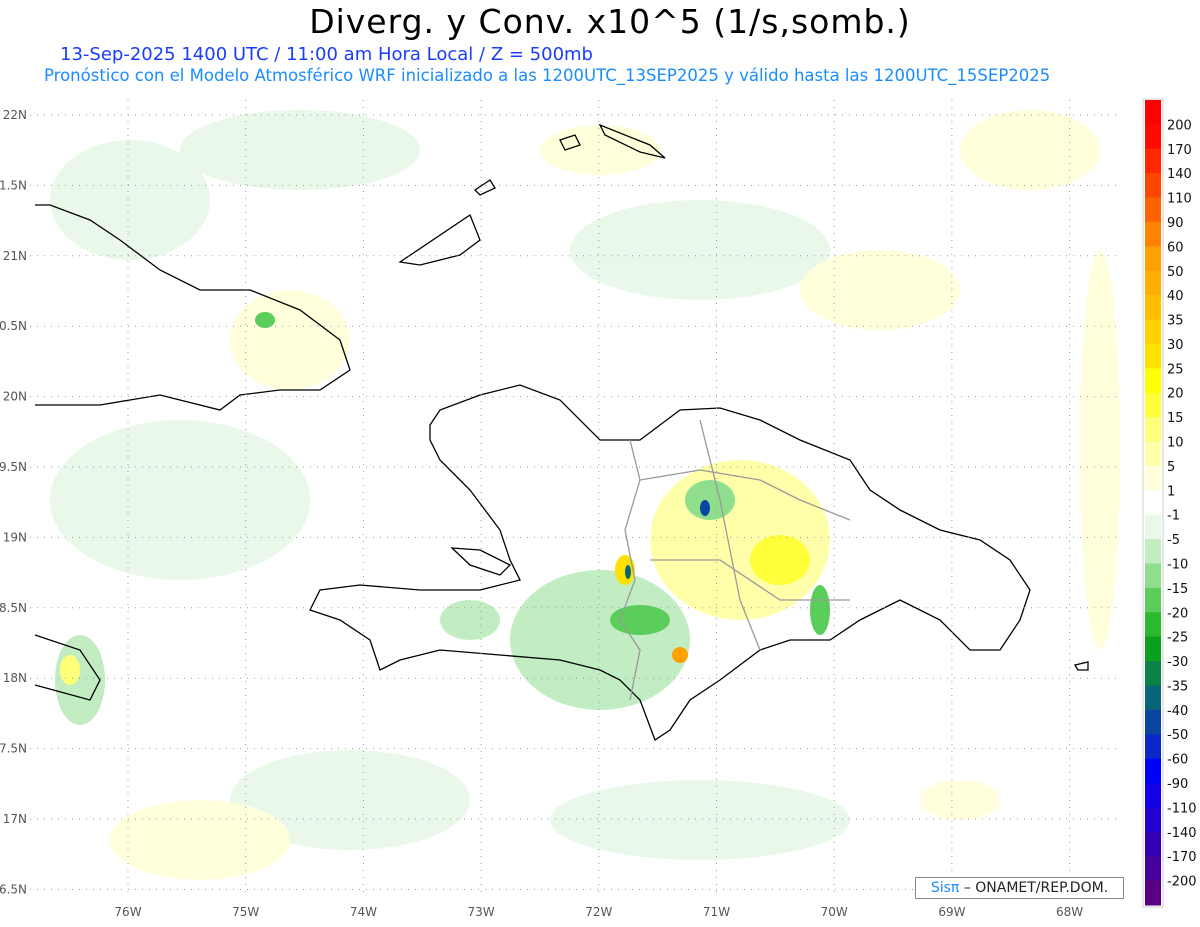 This screenshot has width=1200, height=927. I want to click on lon-label: 75W, so click(245, 912).